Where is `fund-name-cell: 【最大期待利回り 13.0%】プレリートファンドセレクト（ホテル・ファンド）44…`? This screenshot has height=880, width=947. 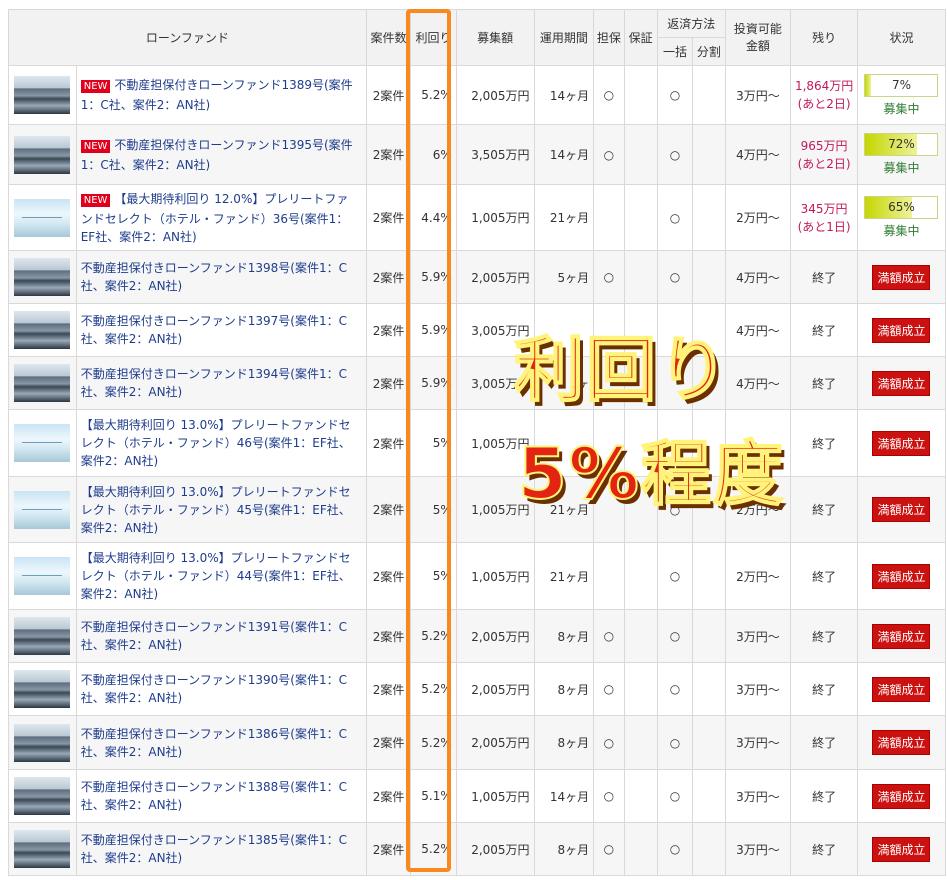
fund-name-cell: 【最大期待利回り 13.0%】プレリートファンドセレクト（ホテル・ファンド）44… is located at coordinates (221, 576).